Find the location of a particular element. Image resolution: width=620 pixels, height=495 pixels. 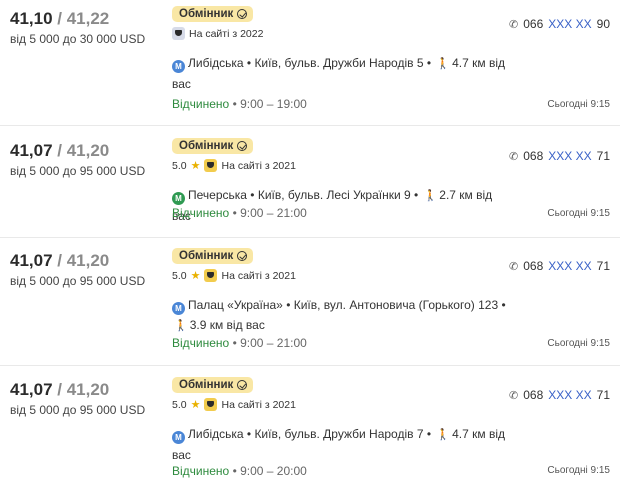

metro-station: Палац «Україна» is located at coordinates (235, 305).